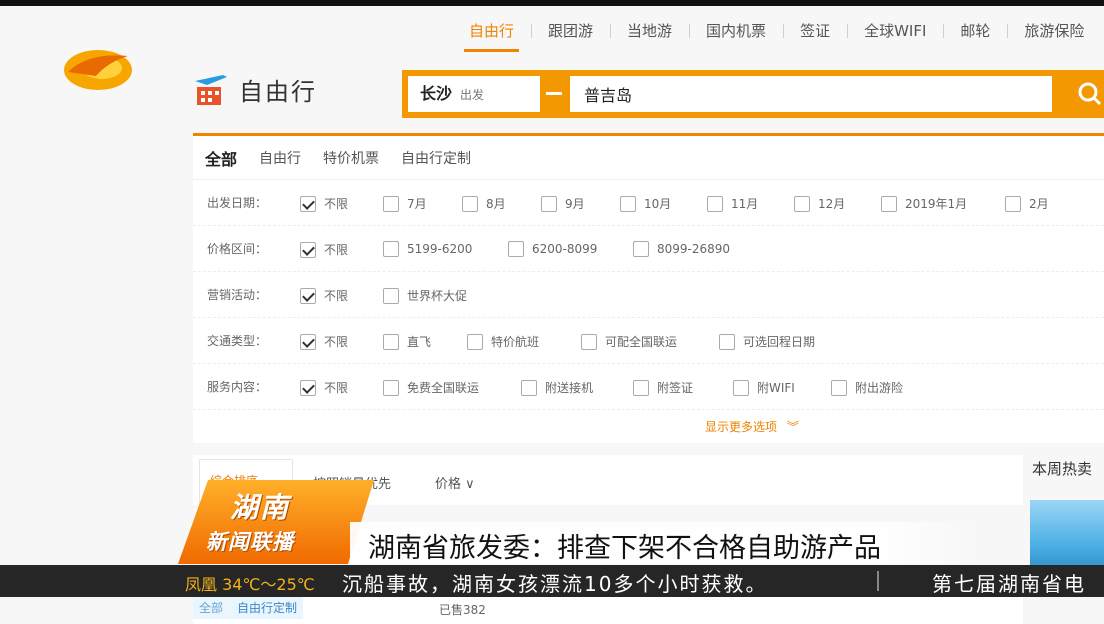  I want to click on filter-label: 服务内容：, so click(237, 387).